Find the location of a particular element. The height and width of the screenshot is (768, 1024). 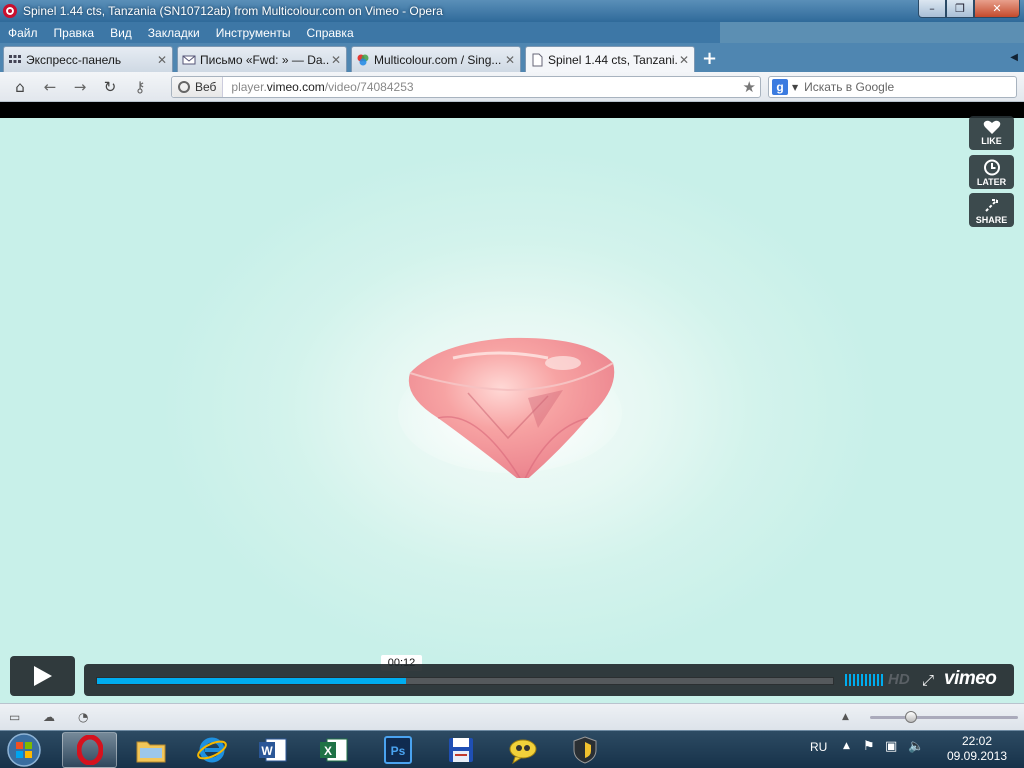

speaker-icon: 🔈 is located at coordinates (916, 746).